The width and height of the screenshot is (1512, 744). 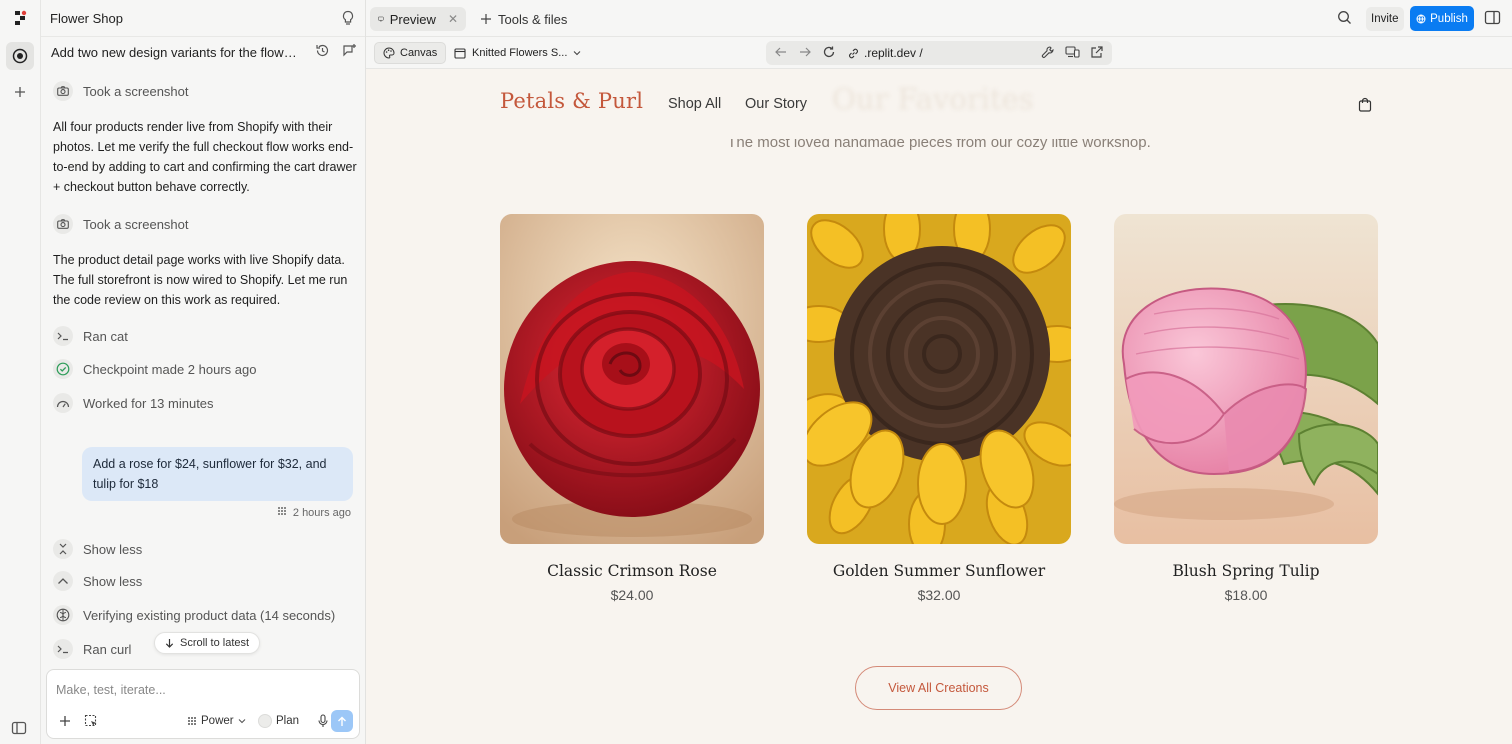 I want to click on chat-input, so click(x=201, y=690).